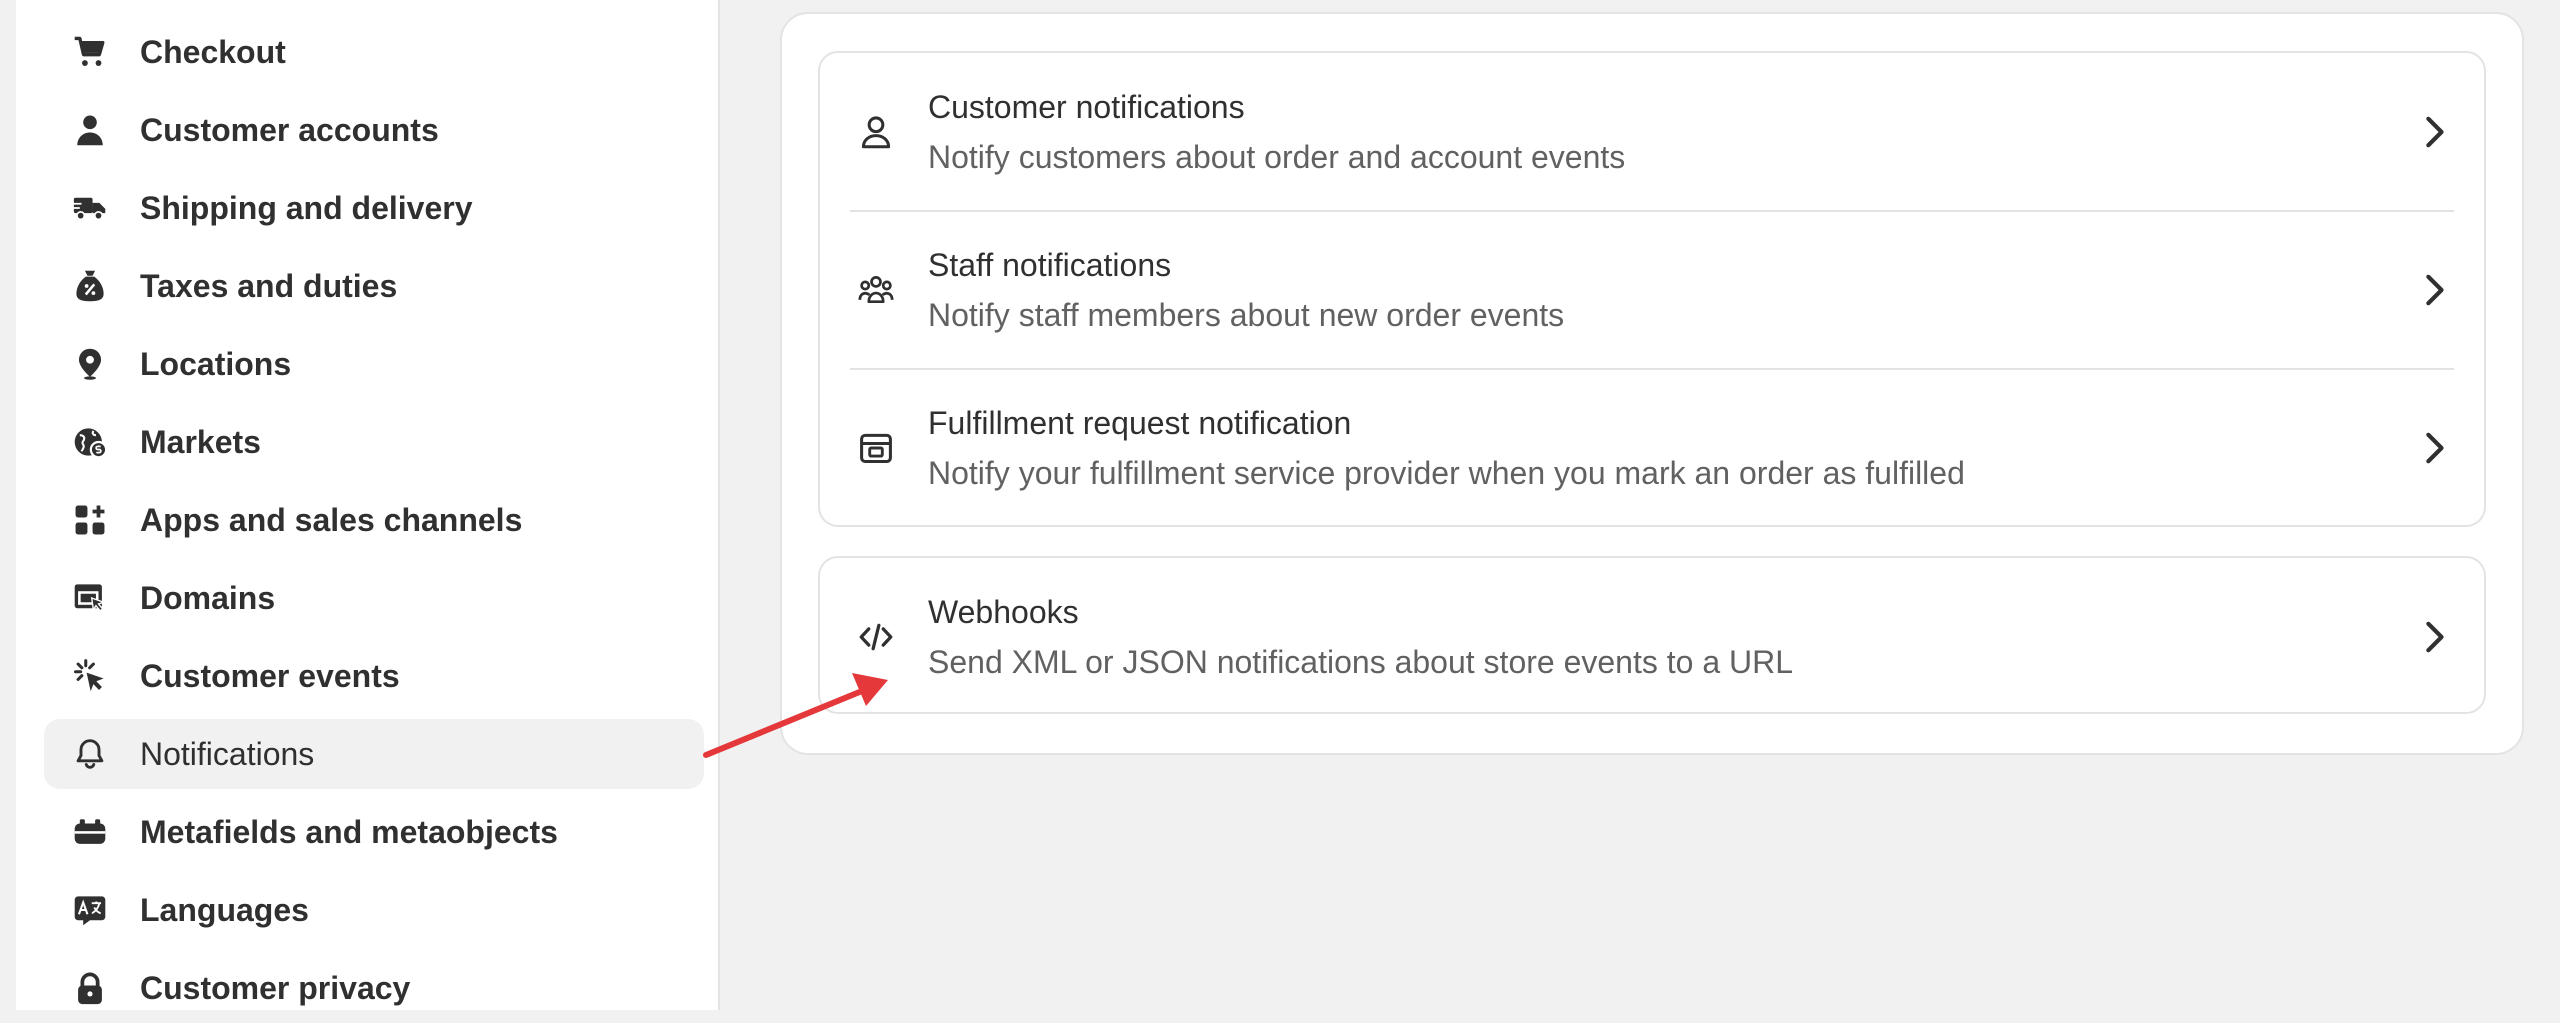 This screenshot has width=2560, height=1023. Describe the element at coordinates (270, 676) in the screenshot. I see `sidebar-item-label: Customer events` at that location.